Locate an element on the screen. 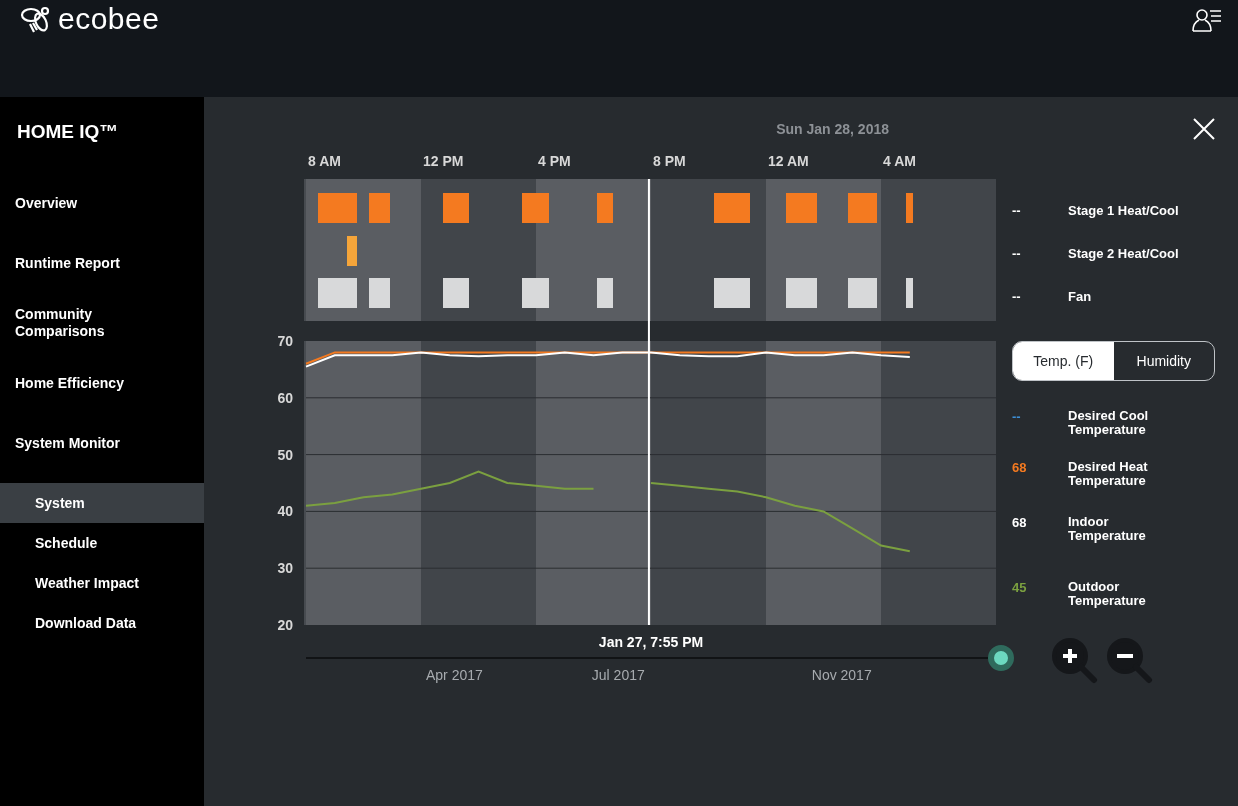 The height and width of the screenshot is (806, 1238). timeline-handle is located at coordinates (1001, 658).